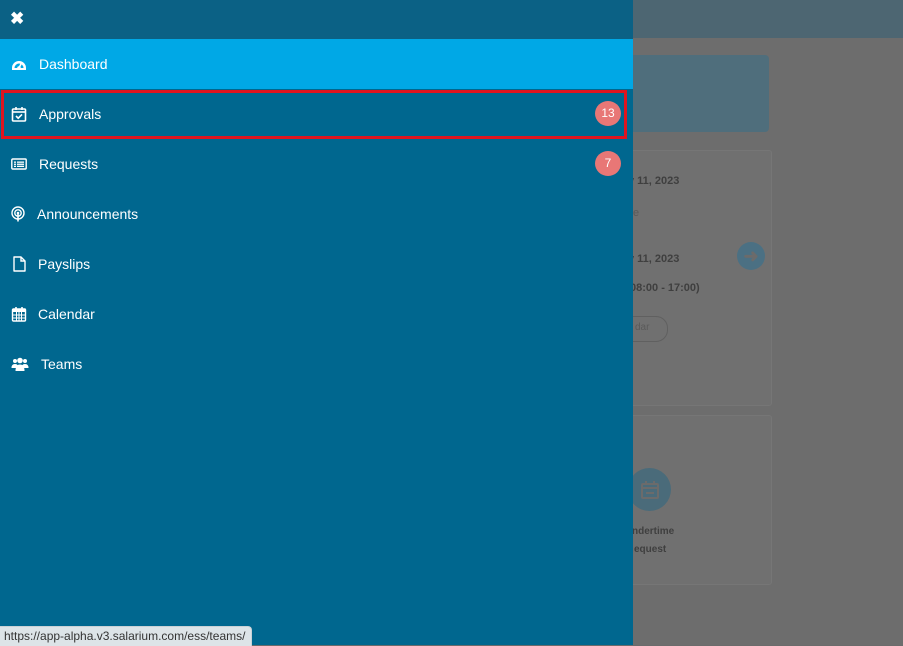  Describe the element at coordinates (316, 64) in the screenshot. I see `nav-item-dashboard: Dashboard` at that location.